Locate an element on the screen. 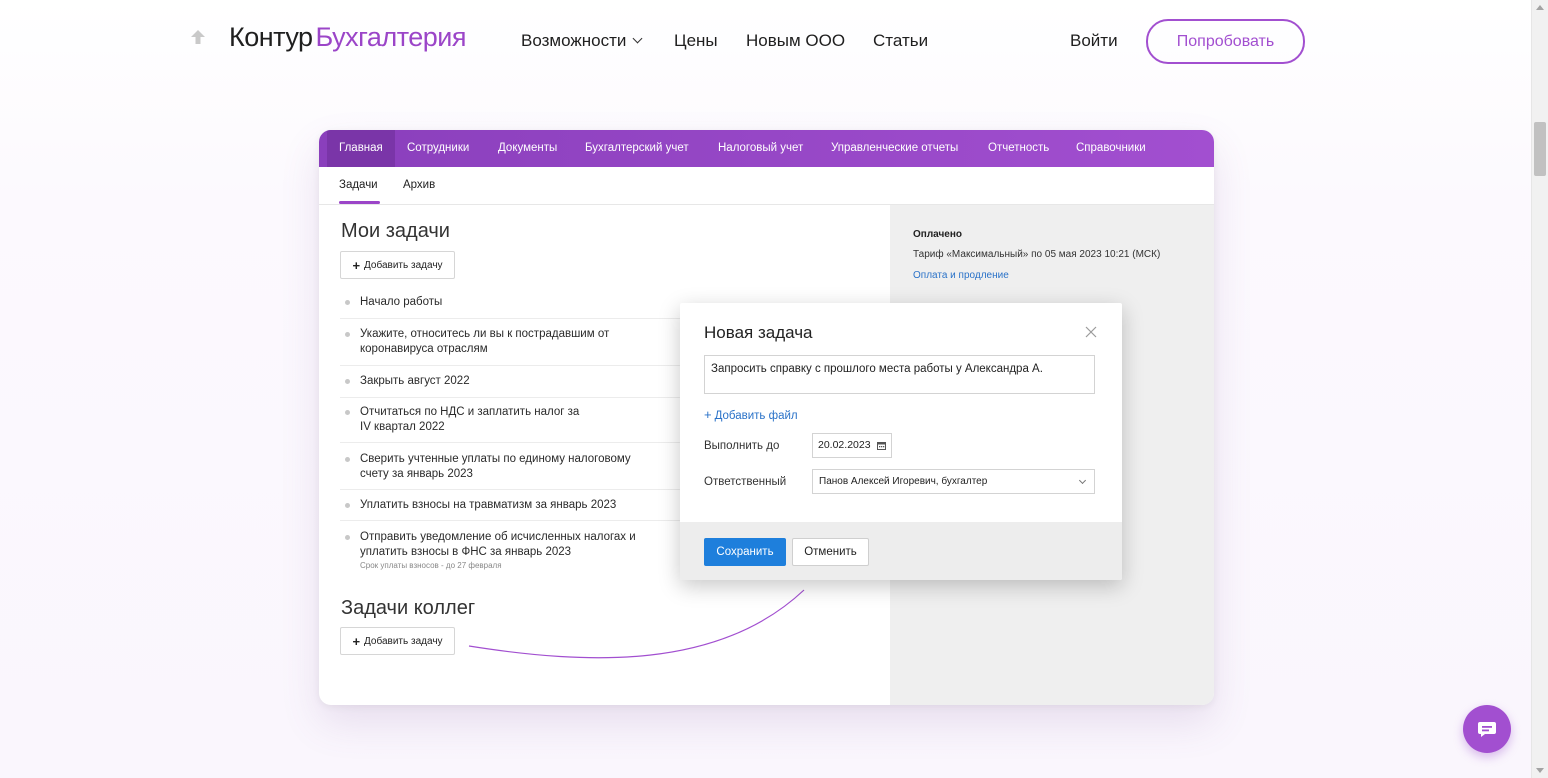 The image size is (1548, 778). due-date-value: 20.02.2023 is located at coordinates (844, 445).